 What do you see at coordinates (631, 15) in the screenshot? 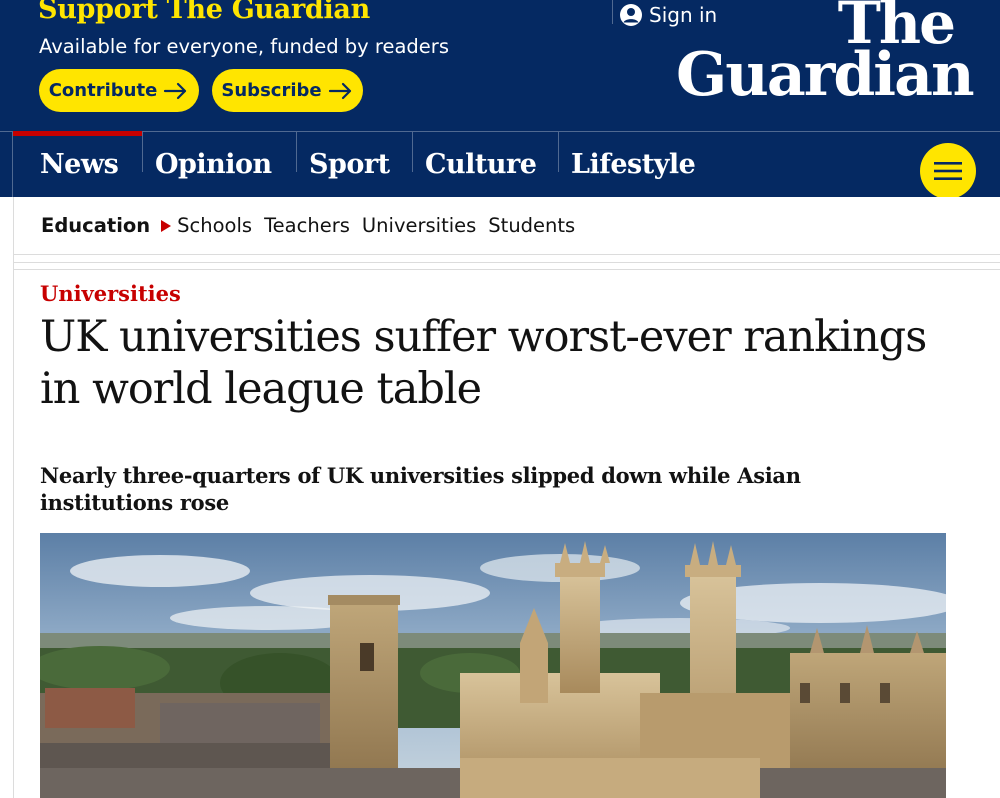
I see `user-icon` at bounding box center [631, 15].